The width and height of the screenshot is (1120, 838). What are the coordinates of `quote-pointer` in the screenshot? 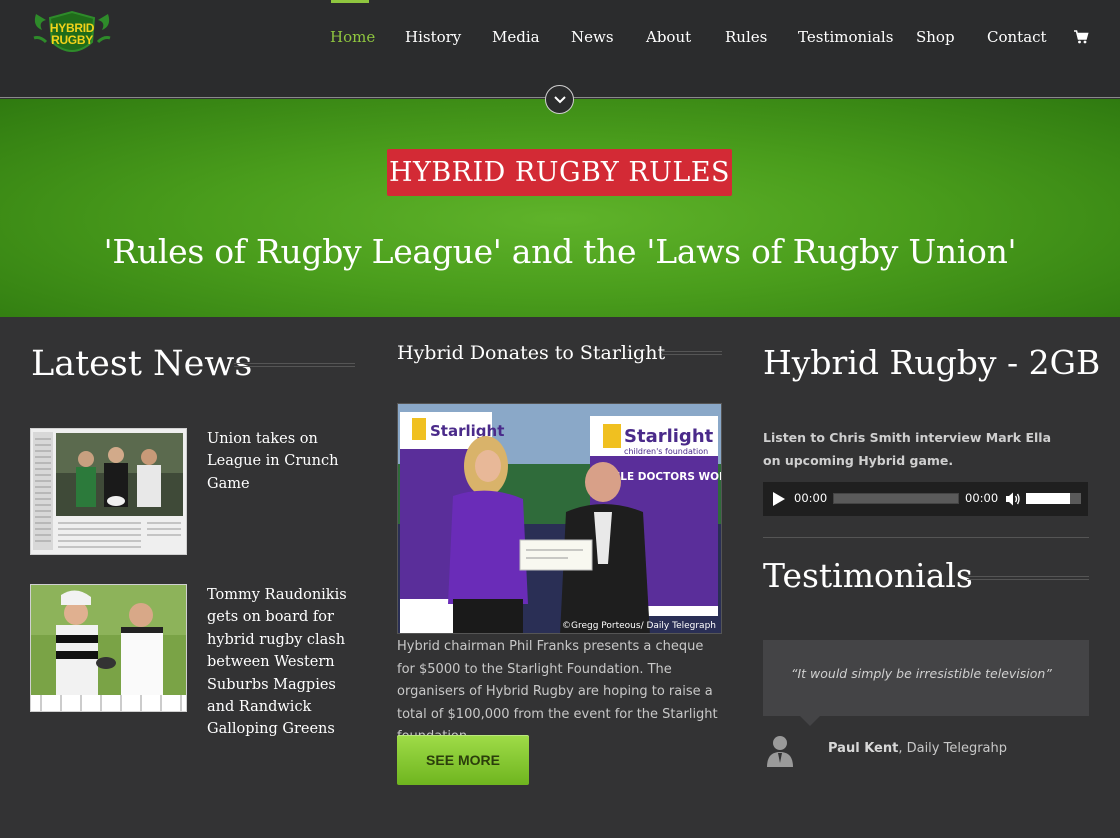 It's located at (810, 721).